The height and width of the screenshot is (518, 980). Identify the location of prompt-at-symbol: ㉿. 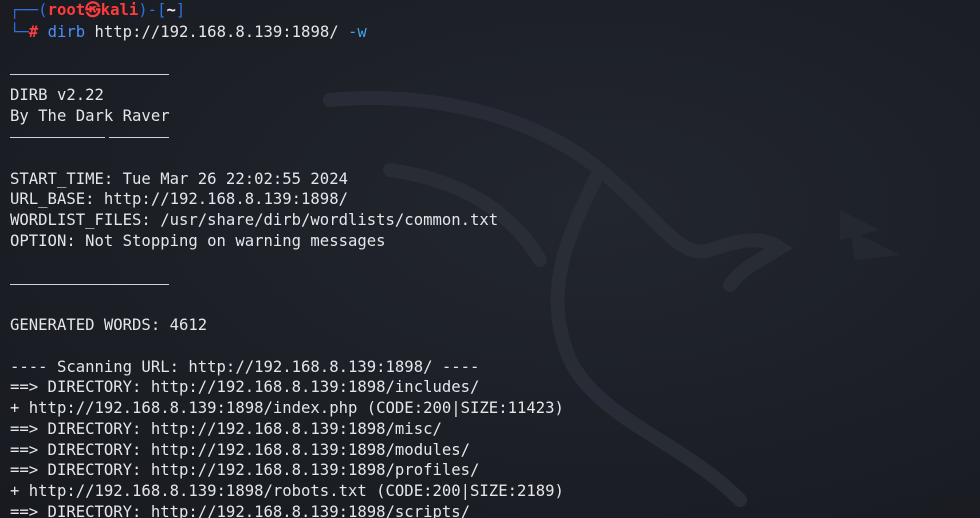
(93, 10).